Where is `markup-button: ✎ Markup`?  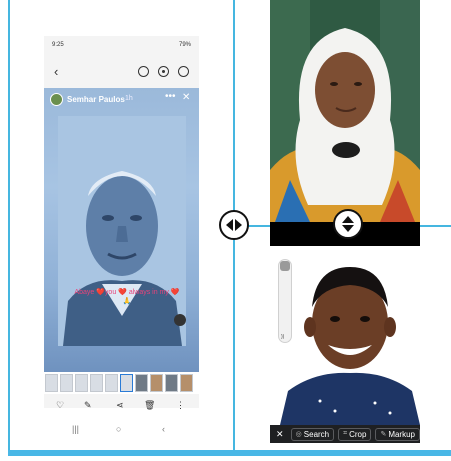 markup-button: ✎ Markup is located at coordinates (397, 434).